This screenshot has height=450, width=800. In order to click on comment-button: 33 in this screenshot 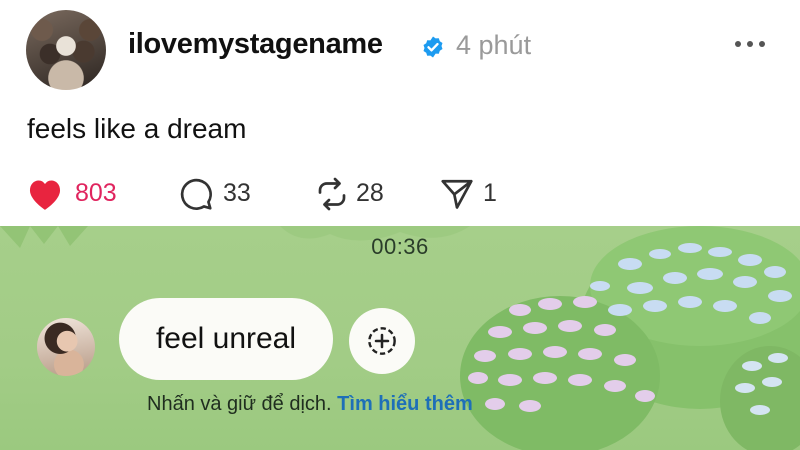, I will do `click(223, 194)`.